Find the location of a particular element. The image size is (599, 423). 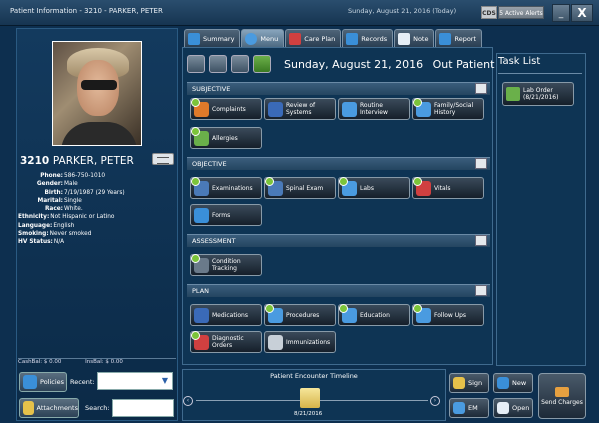

recent-label: Recent: is located at coordinates (82, 382).